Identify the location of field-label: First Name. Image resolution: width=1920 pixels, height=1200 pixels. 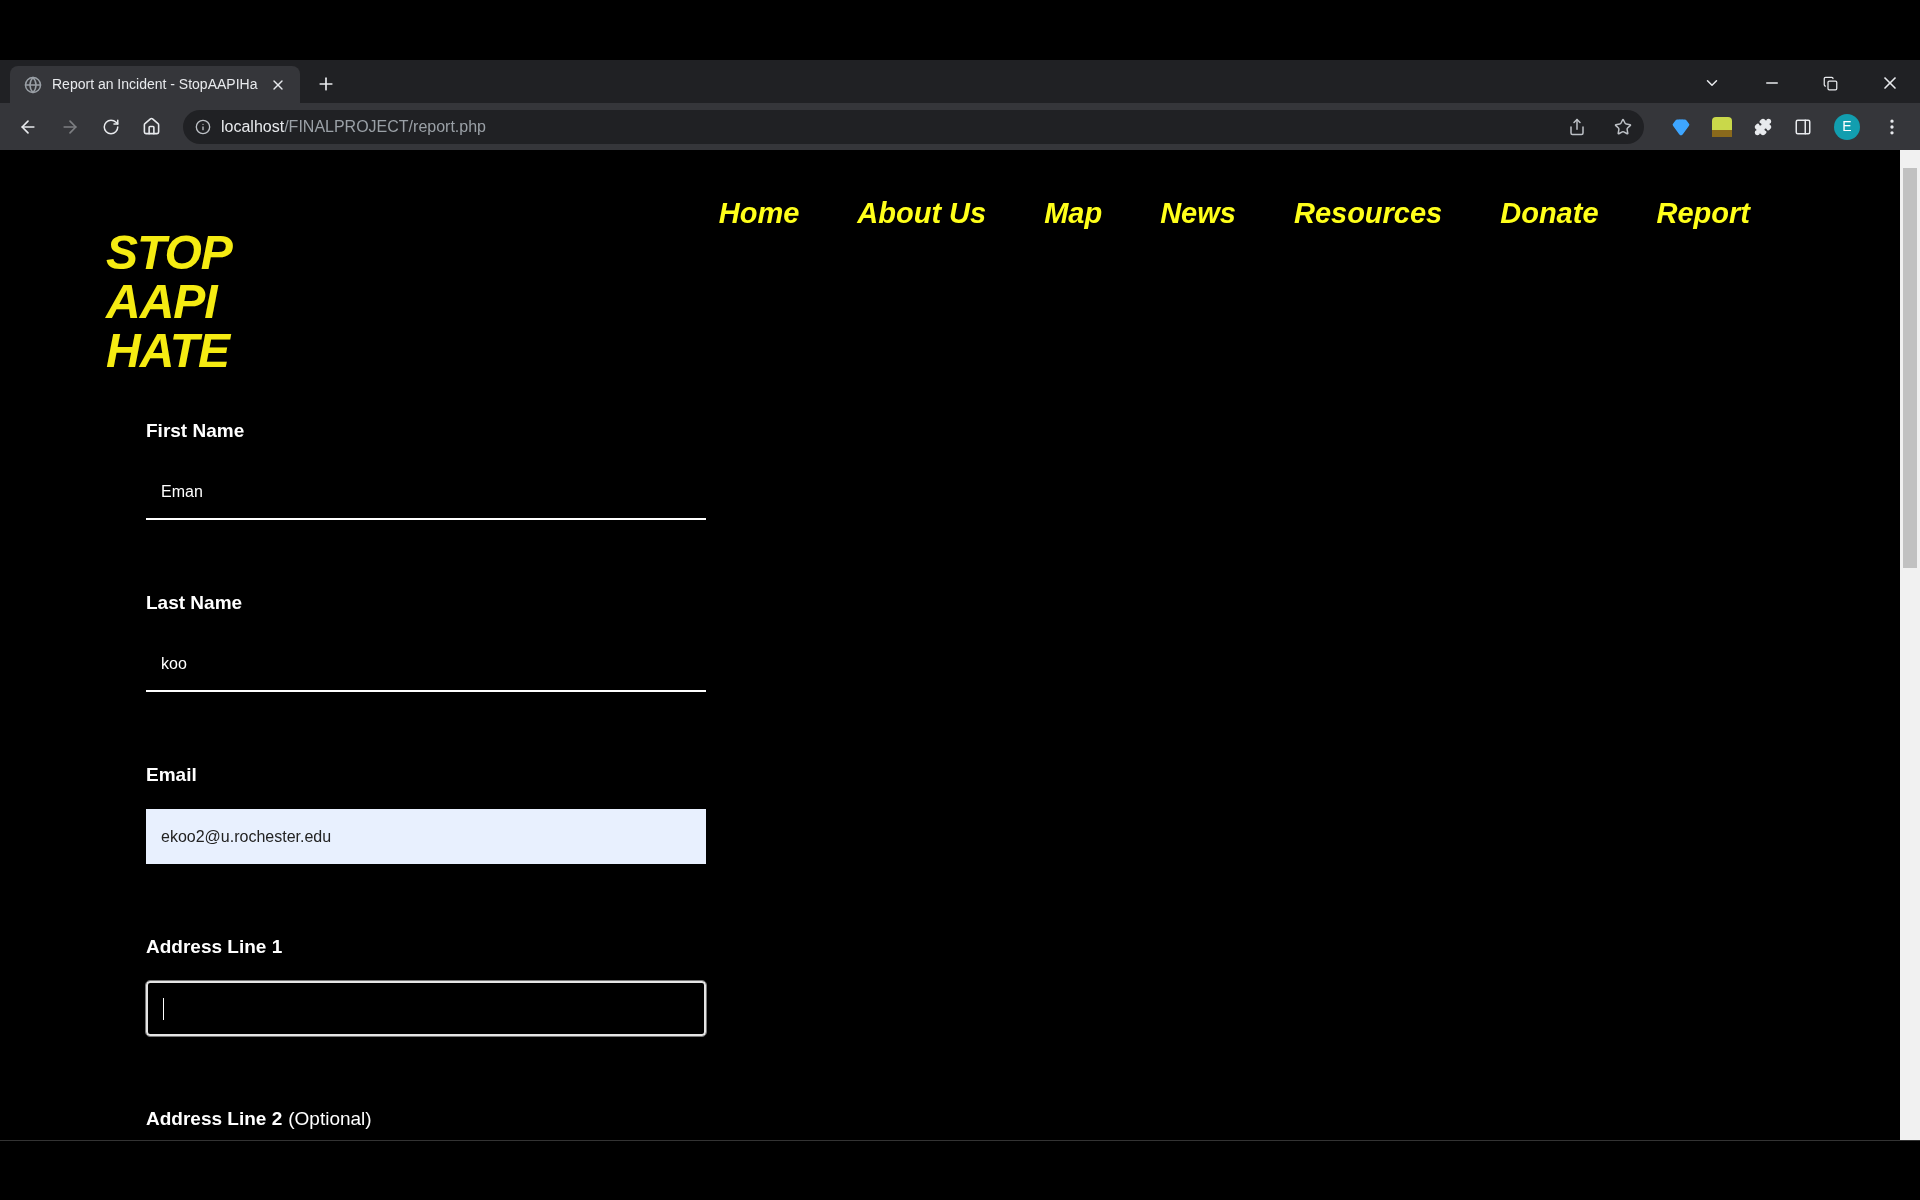
(195, 431).